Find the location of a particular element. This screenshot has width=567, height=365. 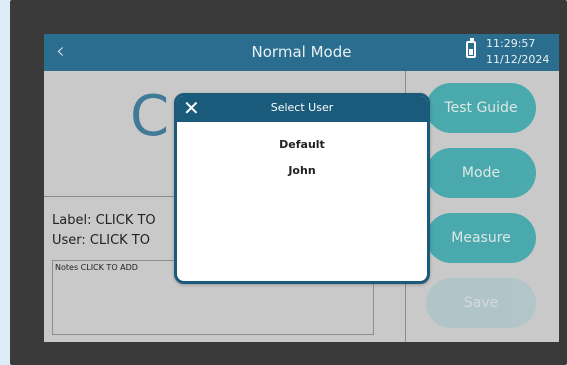

user-option-john: John is located at coordinates (302, 170).